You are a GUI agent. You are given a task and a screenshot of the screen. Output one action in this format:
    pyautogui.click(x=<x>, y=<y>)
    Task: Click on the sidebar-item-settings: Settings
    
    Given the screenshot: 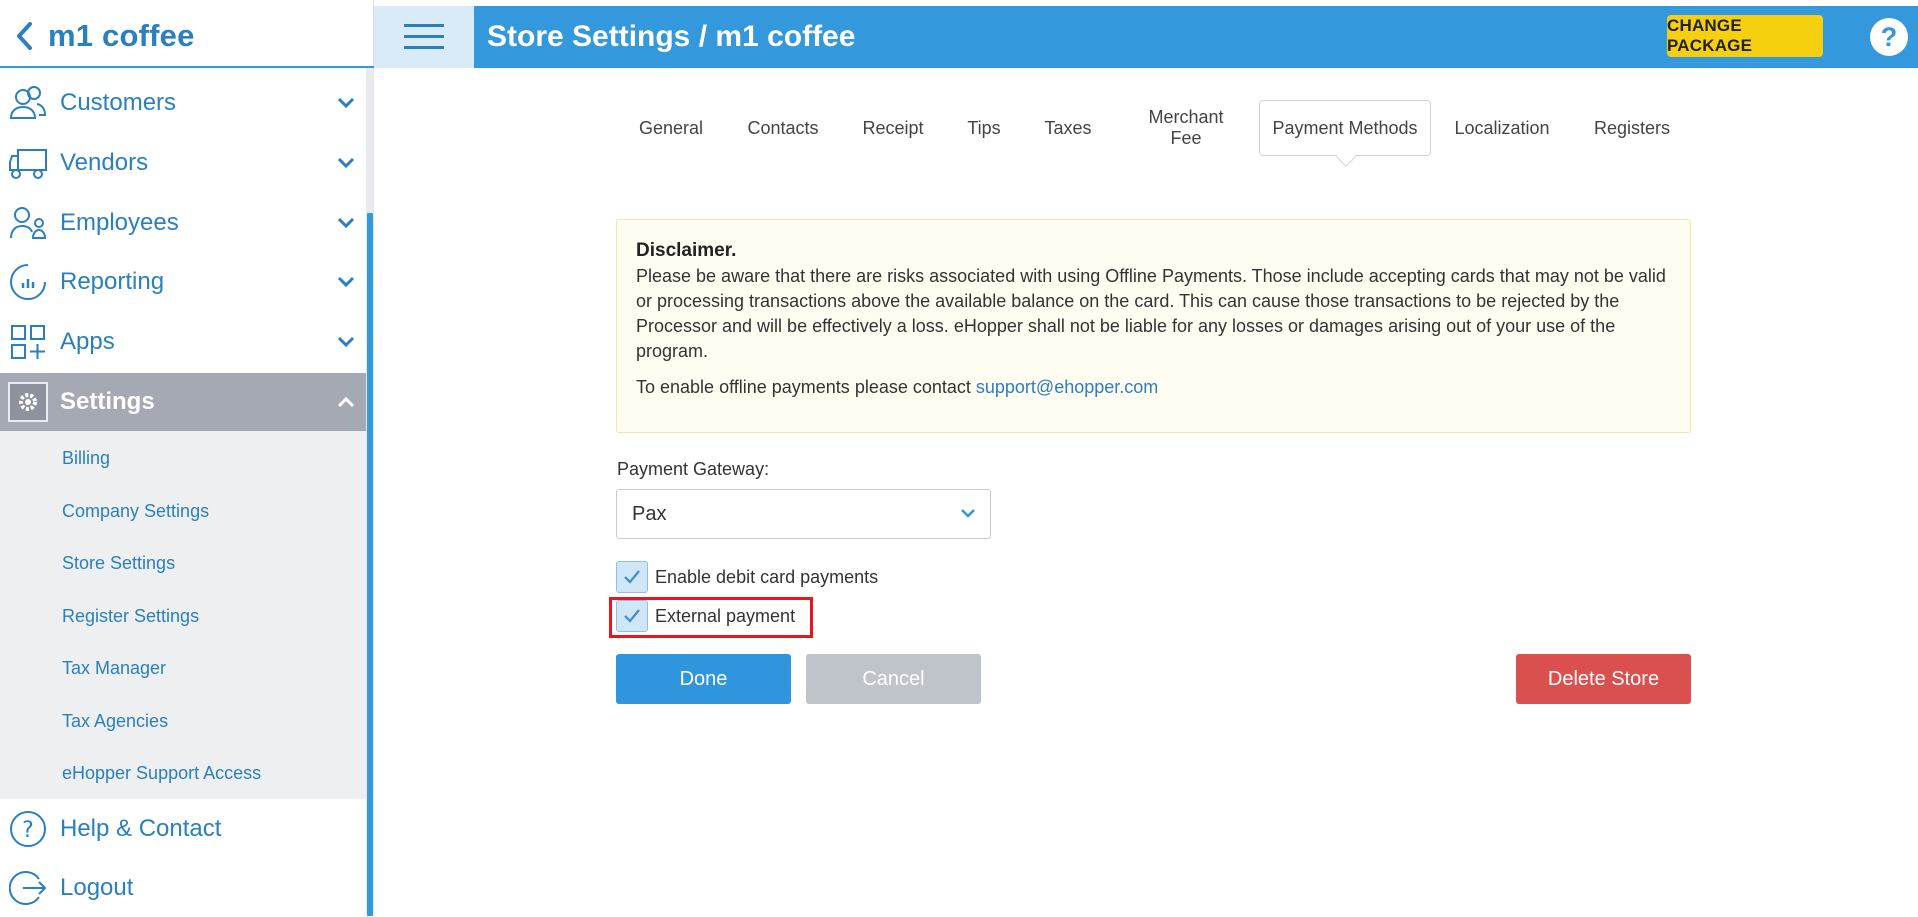 What is the action you would take?
    pyautogui.click(x=183, y=402)
    